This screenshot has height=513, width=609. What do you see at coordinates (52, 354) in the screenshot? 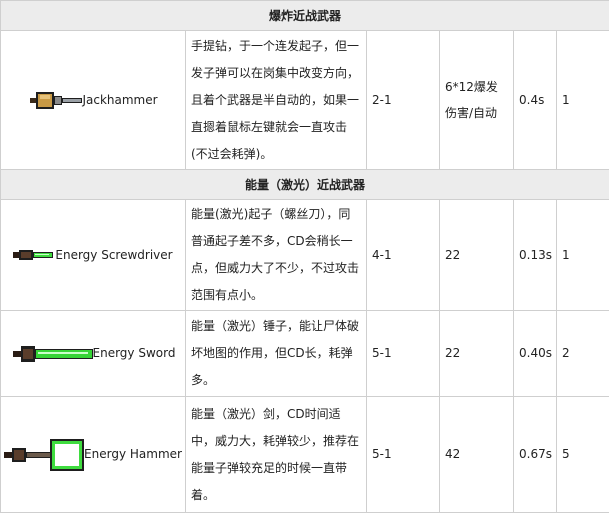
I see `energy-sword-icon` at bounding box center [52, 354].